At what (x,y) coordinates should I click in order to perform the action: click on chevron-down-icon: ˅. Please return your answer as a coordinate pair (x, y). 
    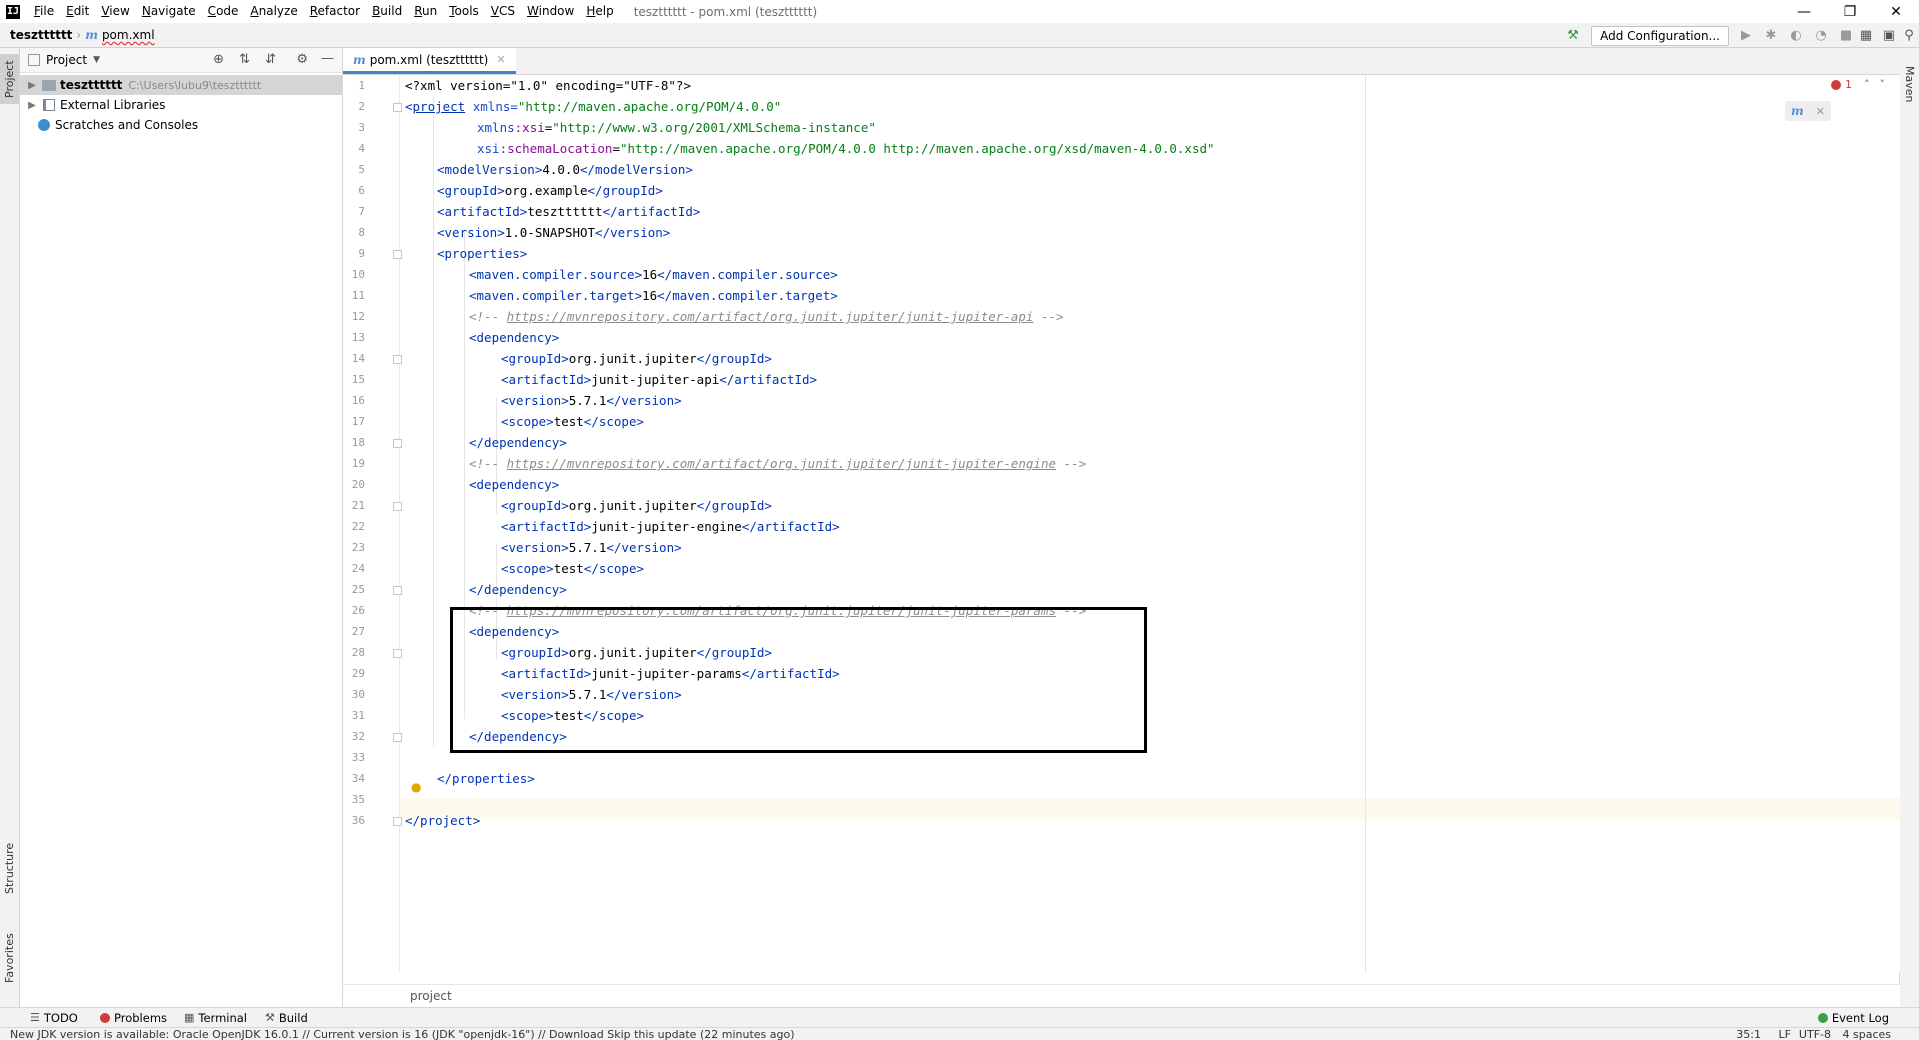
    Looking at the image, I should click on (1883, 84).